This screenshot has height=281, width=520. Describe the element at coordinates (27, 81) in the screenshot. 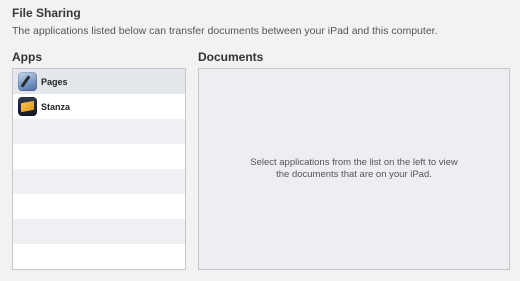

I see `pages-app-icon` at that location.